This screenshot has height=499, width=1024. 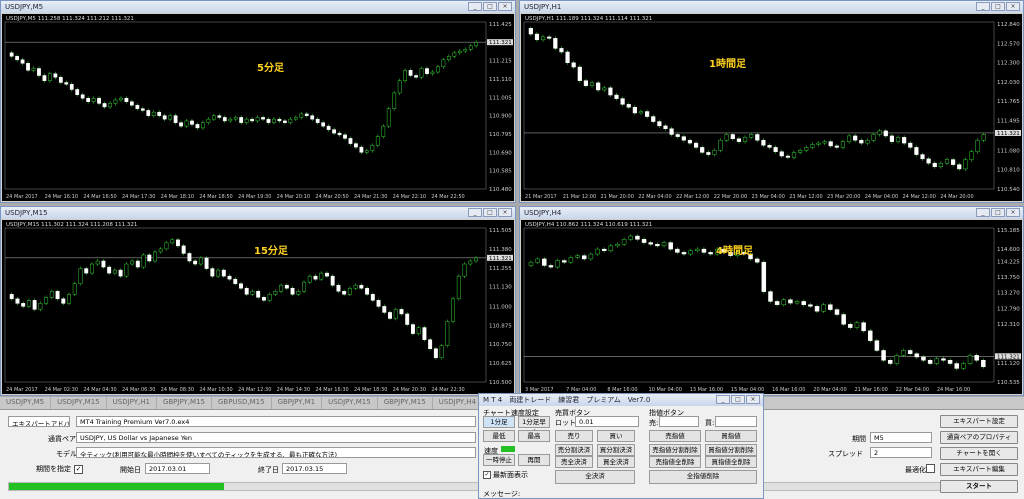 I want to click on speed-1min-button: 1分足, so click(x=499, y=422).